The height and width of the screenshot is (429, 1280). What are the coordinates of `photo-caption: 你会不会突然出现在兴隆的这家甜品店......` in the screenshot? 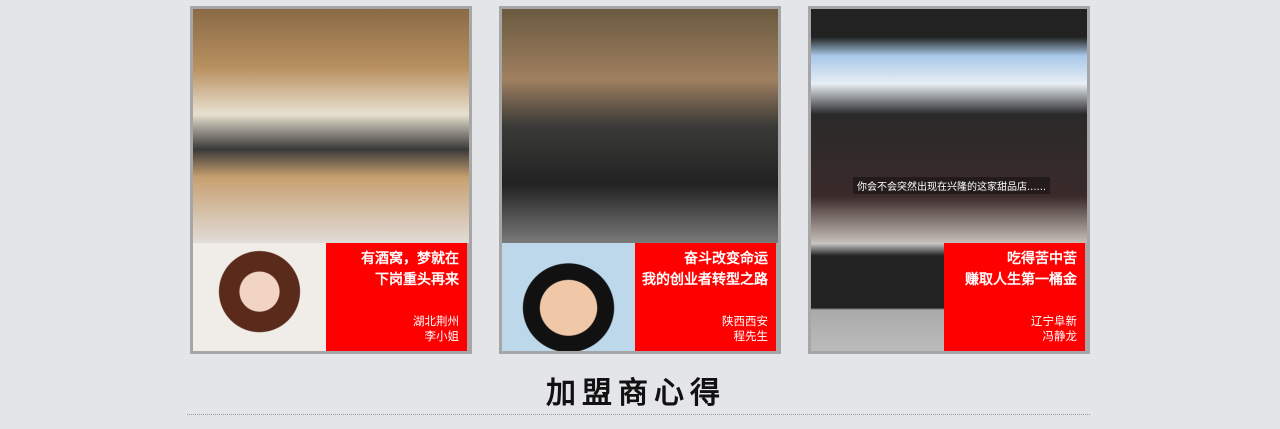 It's located at (952, 185).